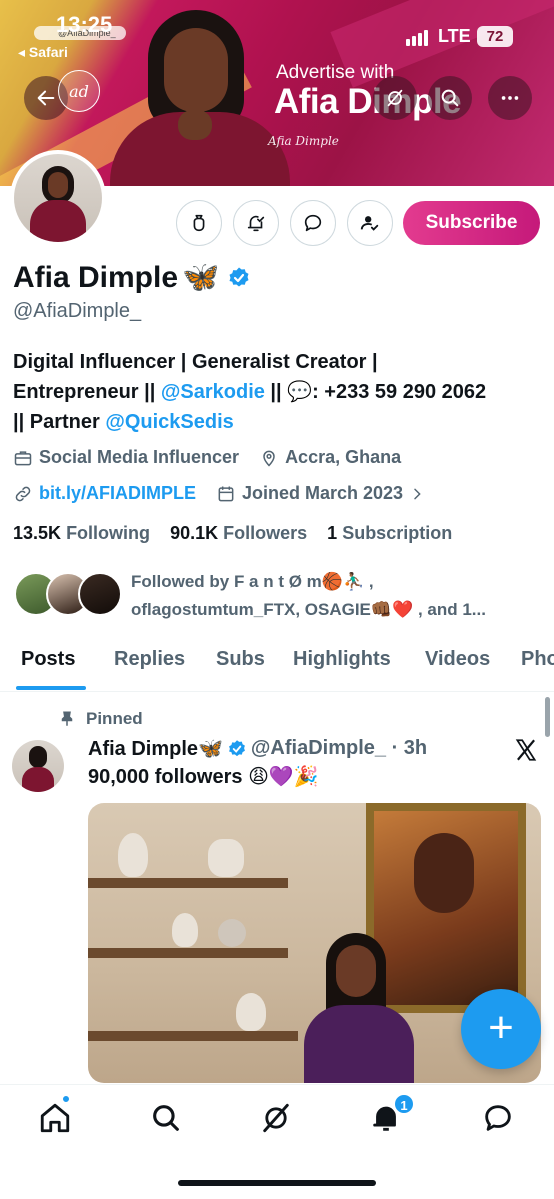  What do you see at coordinates (471, 223) in the screenshot?
I see `subscribe-button: Subscribe` at bounding box center [471, 223].